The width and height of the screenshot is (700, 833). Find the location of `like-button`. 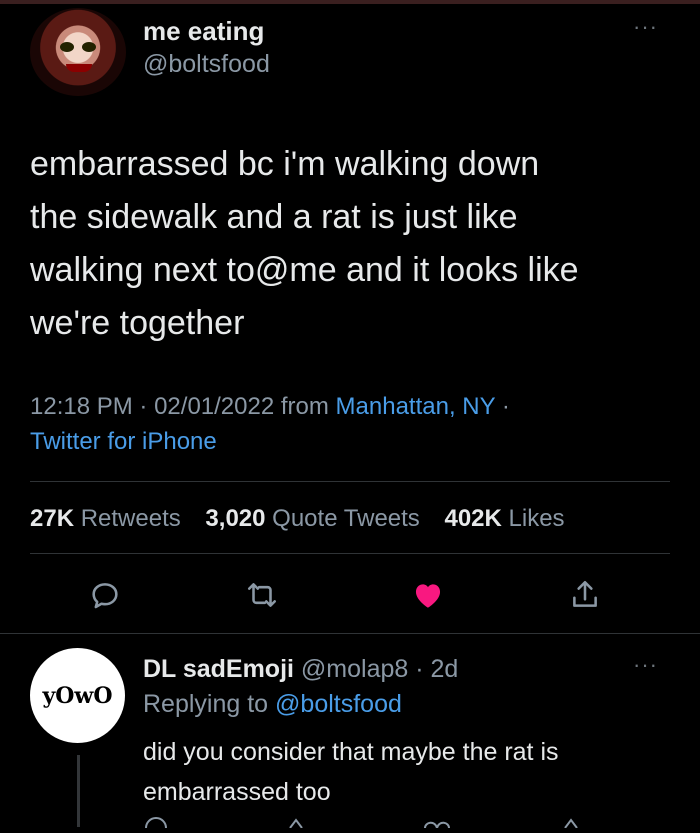

like-button is located at coordinates (428, 595).